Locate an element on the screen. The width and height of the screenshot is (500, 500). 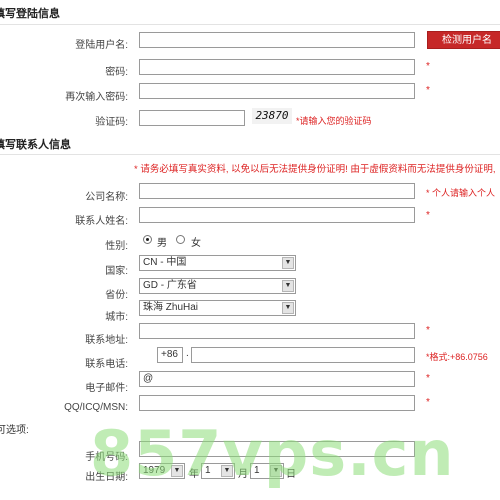
captcha-hint: *请输入您的验证码 is located at coordinates (334, 121).